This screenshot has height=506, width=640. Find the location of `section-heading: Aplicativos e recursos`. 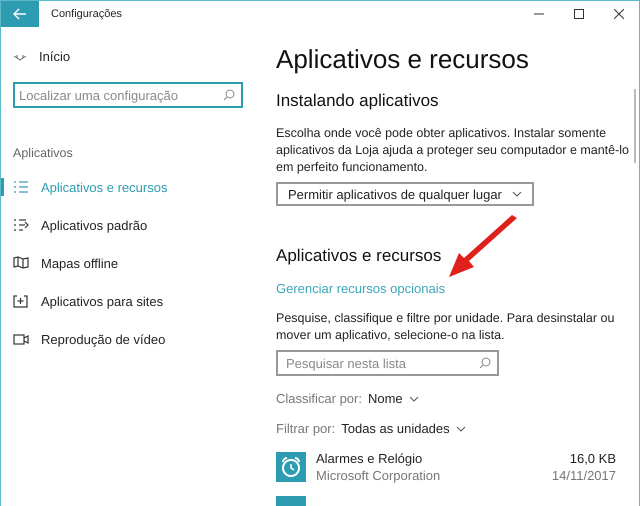

section-heading: Aplicativos e recursos is located at coordinates (359, 256).